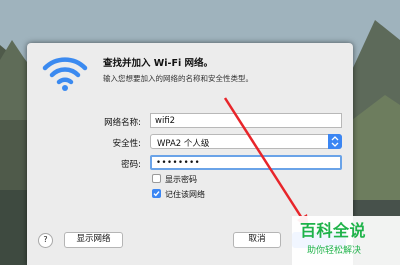 Image resolution: width=400 pixels, height=265 pixels. I want to click on watermark: 百科全说 助你轻松解决, so click(346, 240).